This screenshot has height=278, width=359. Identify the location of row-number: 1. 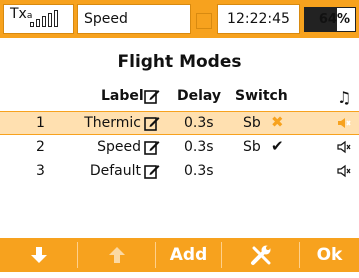
(40, 123).